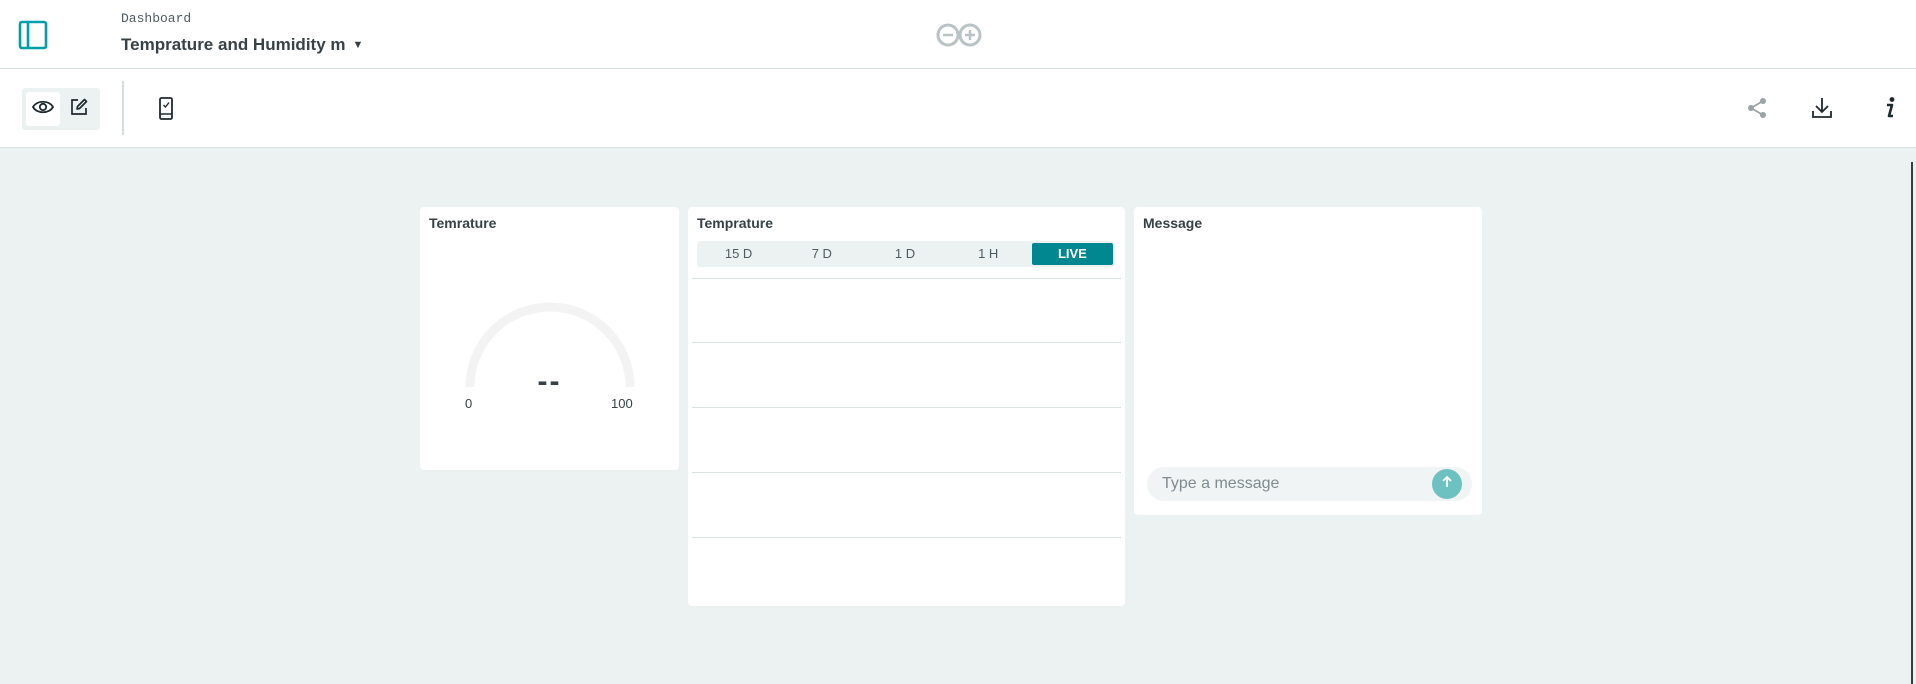 This screenshot has width=1916, height=684. What do you see at coordinates (61, 109) in the screenshot?
I see `mode-switch` at bounding box center [61, 109].